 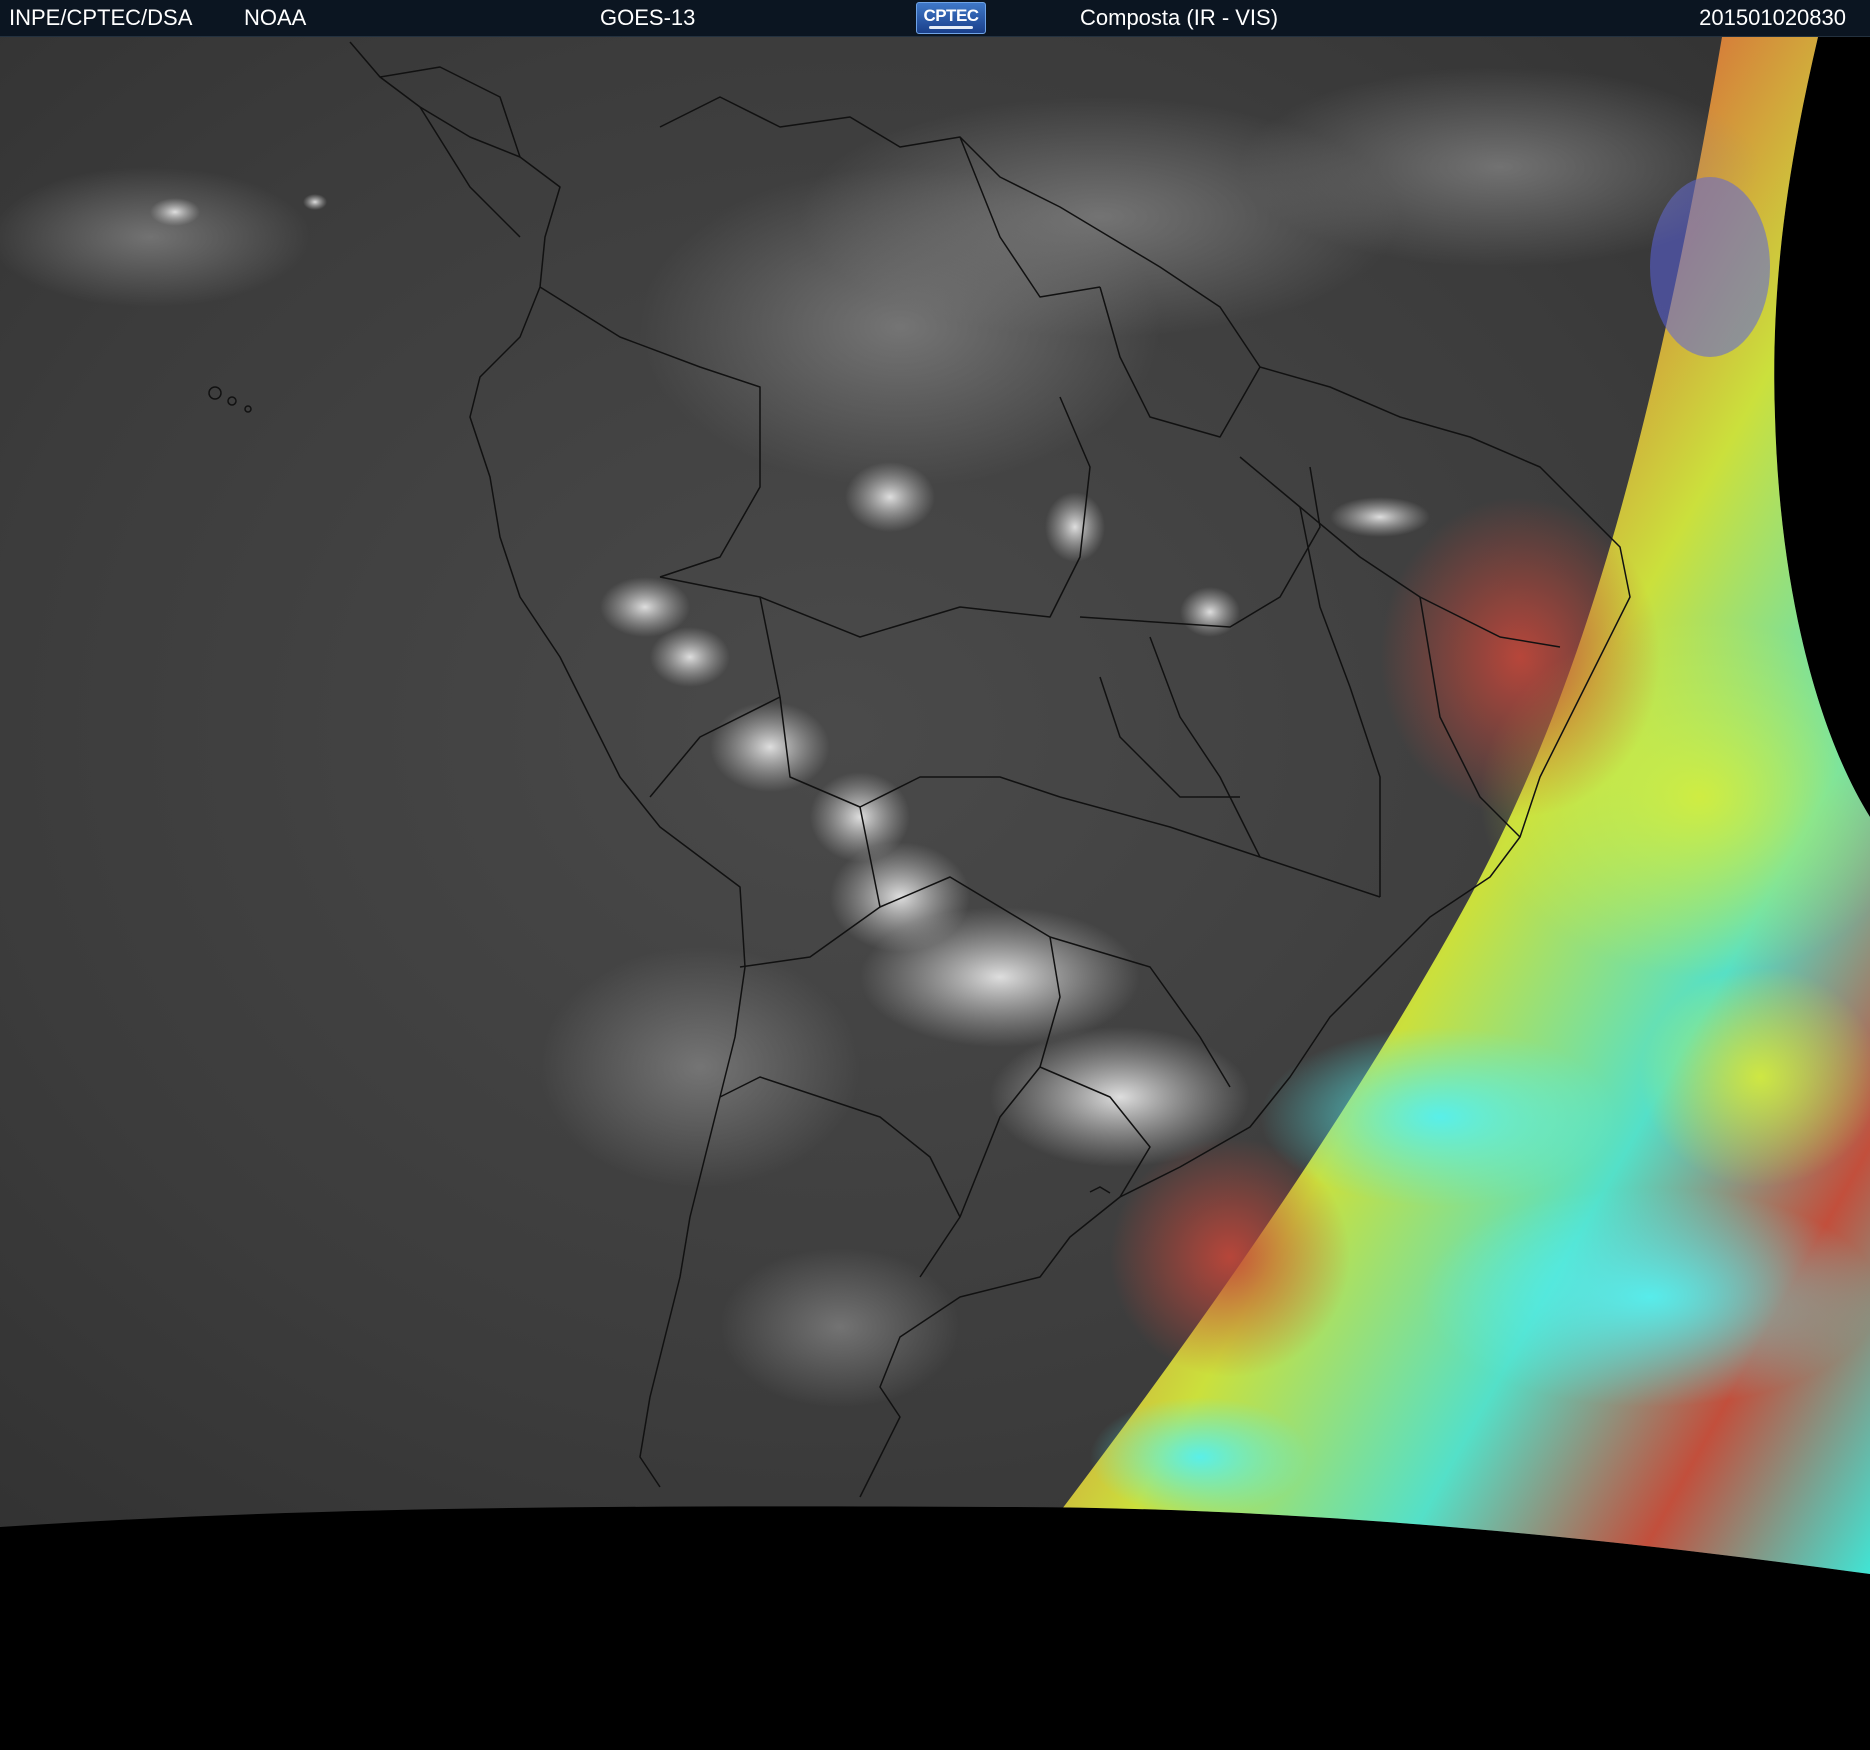 I want to click on andes-cloud-cover, so click(x=700, y=1067).